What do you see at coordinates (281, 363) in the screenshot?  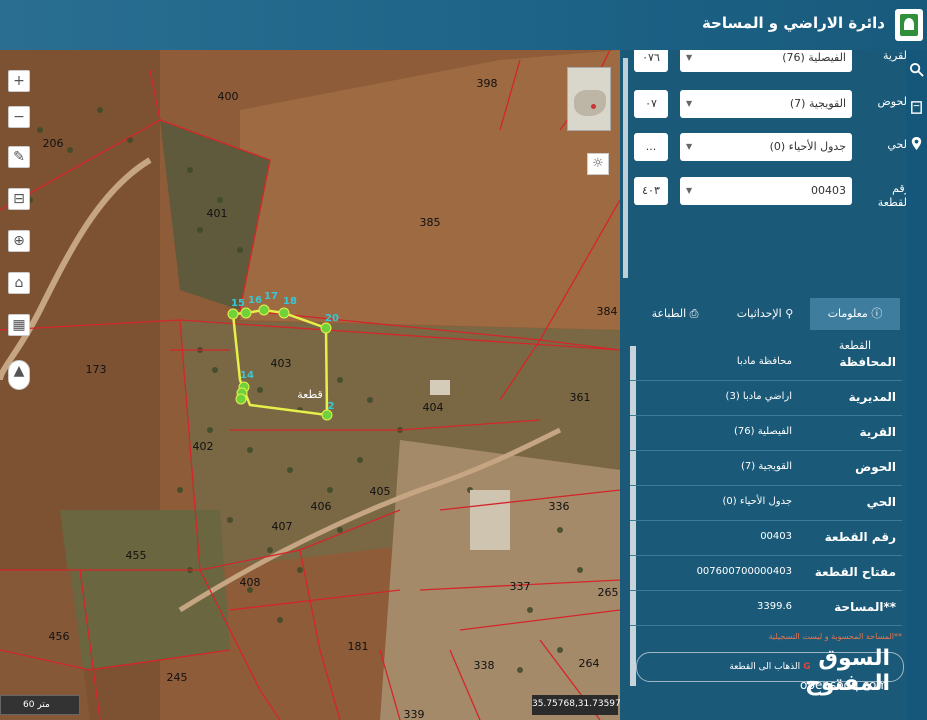 I see `parcel-label: 403` at bounding box center [281, 363].